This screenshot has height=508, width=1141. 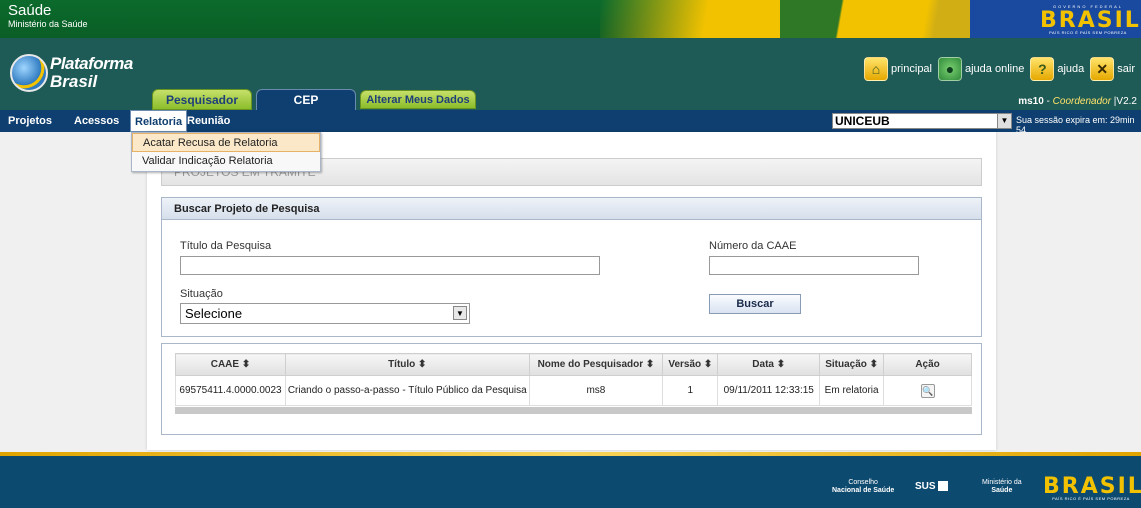 I want to click on menu-relatoria: Relatoria, so click(x=159, y=121).